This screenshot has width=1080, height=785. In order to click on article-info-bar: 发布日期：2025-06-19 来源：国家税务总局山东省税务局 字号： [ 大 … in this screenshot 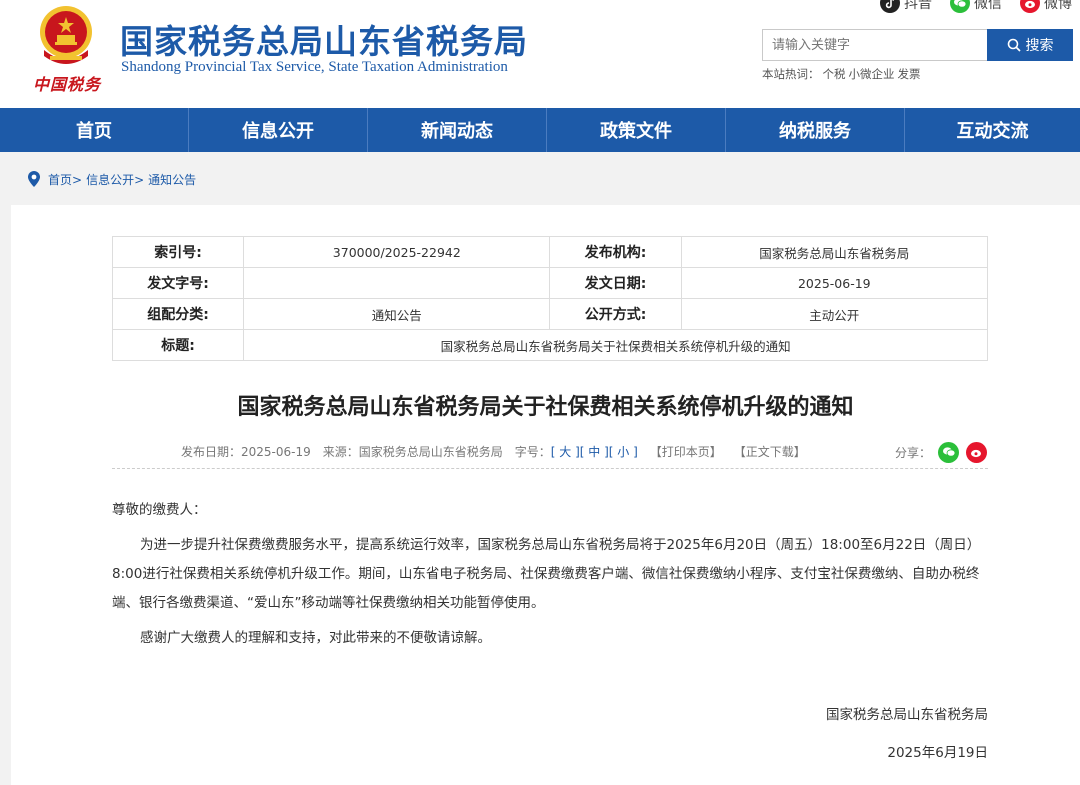, I will do `click(493, 451)`.